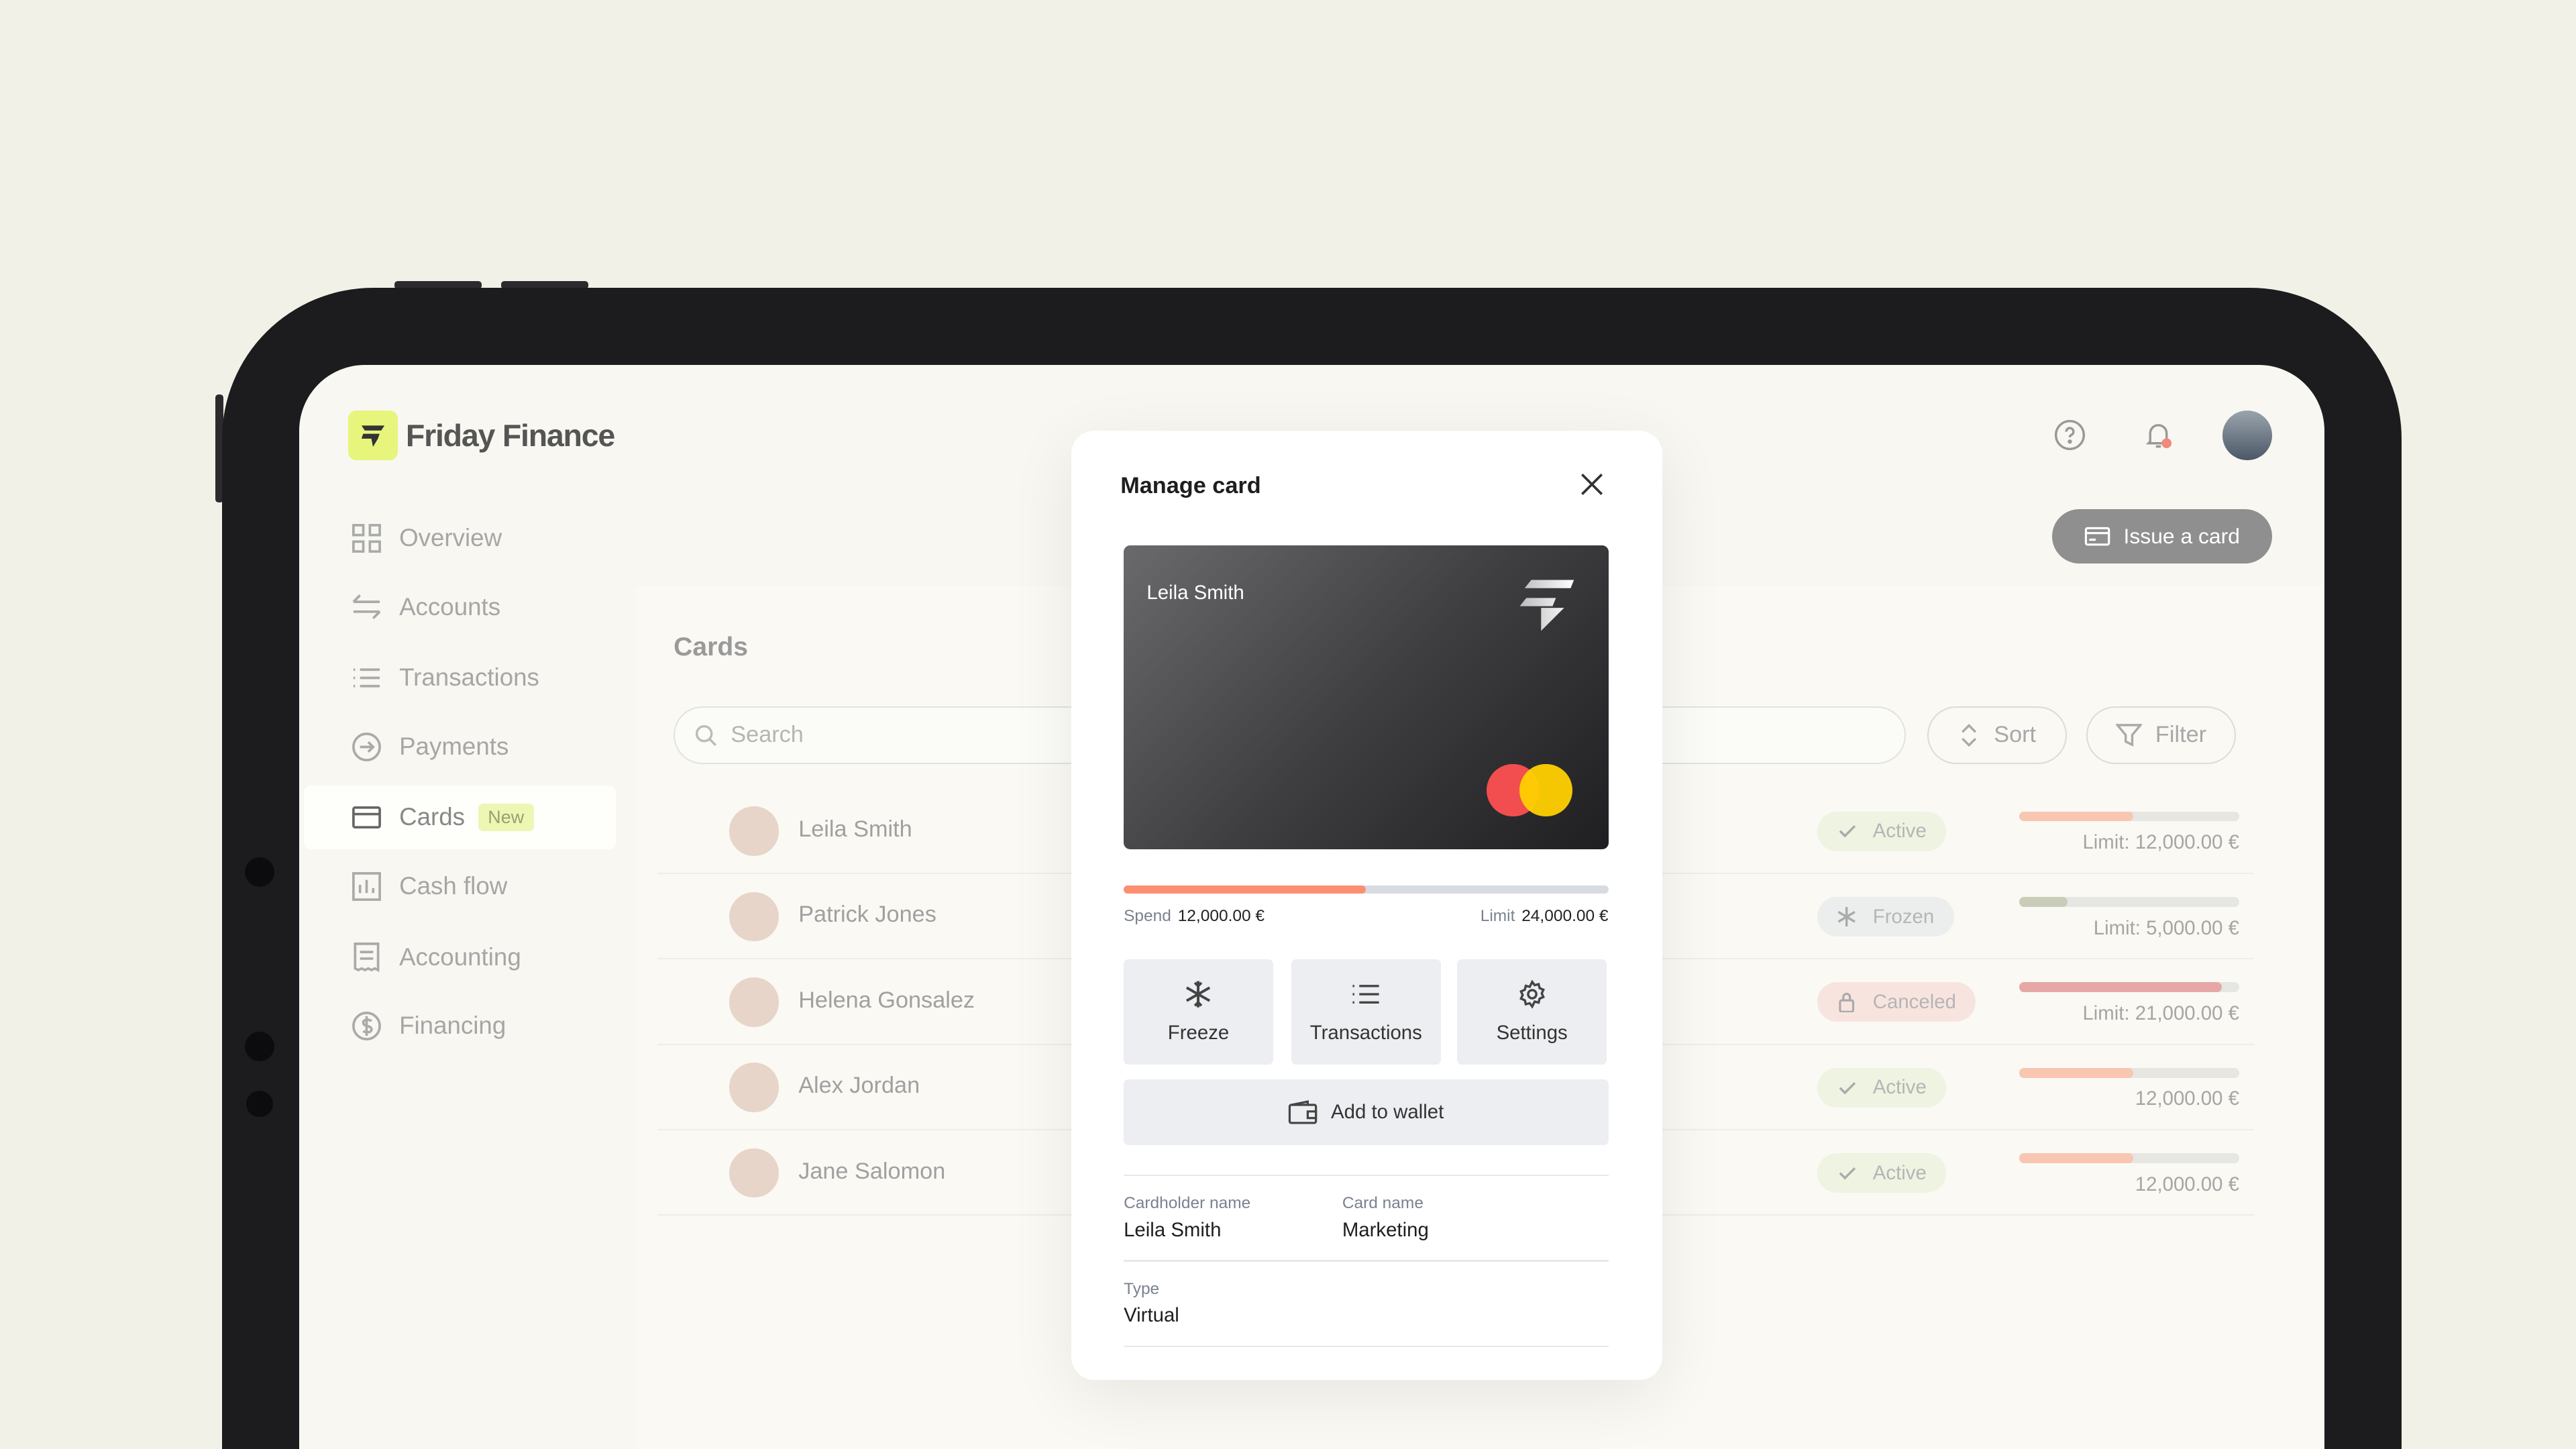 The height and width of the screenshot is (1449, 2576). I want to click on arrow-circle-icon, so click(366, 747).